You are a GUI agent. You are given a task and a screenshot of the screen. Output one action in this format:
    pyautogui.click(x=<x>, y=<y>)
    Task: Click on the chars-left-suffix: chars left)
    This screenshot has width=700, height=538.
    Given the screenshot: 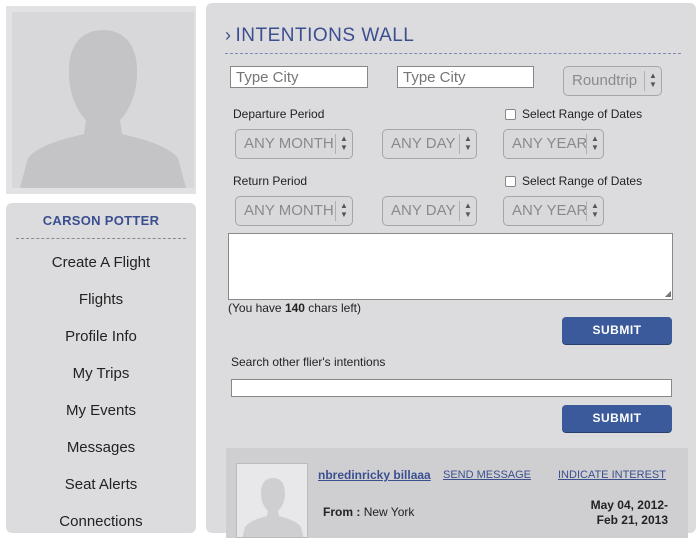 What is the action you would take?
    pyautogui.click(x=332, y=308)
    